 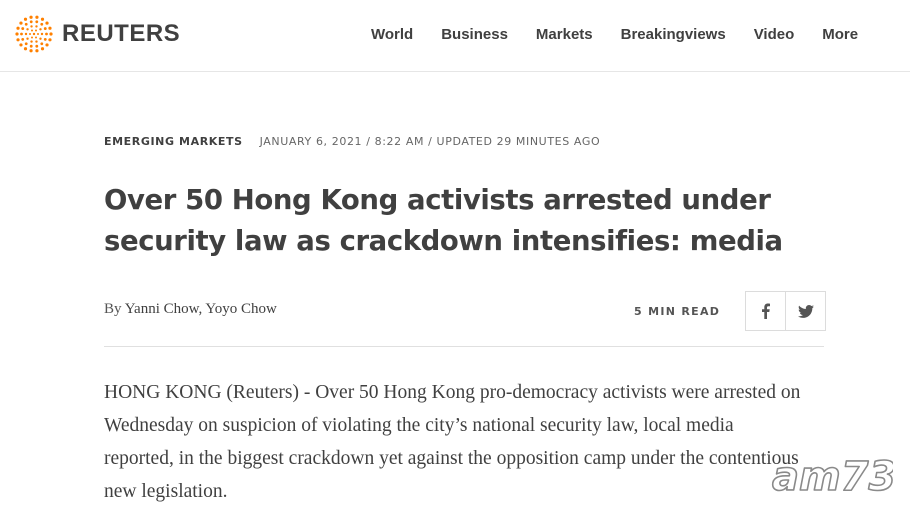 I want to click on nav-item-world: World, so click(x=392, y=34).